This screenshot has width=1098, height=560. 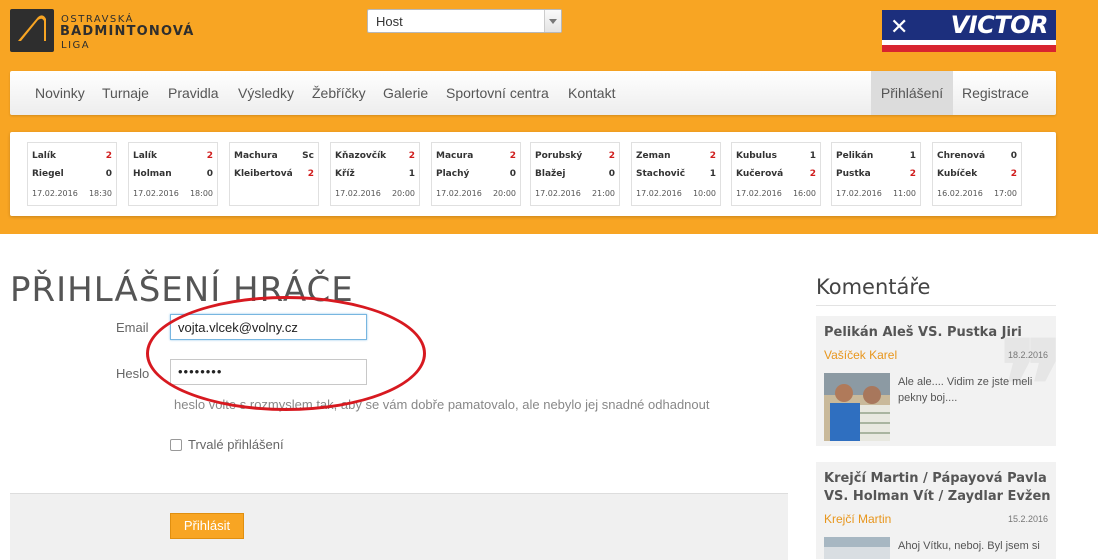 I want to click on form-footer, so click(x=399, y=526).